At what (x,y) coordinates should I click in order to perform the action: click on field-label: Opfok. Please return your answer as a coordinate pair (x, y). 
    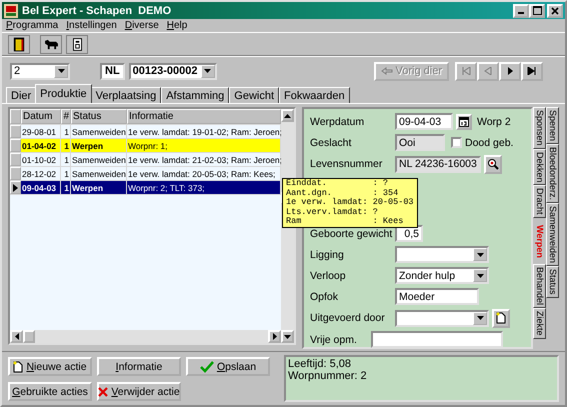
    Looking at the image, I should click on (325, 296).